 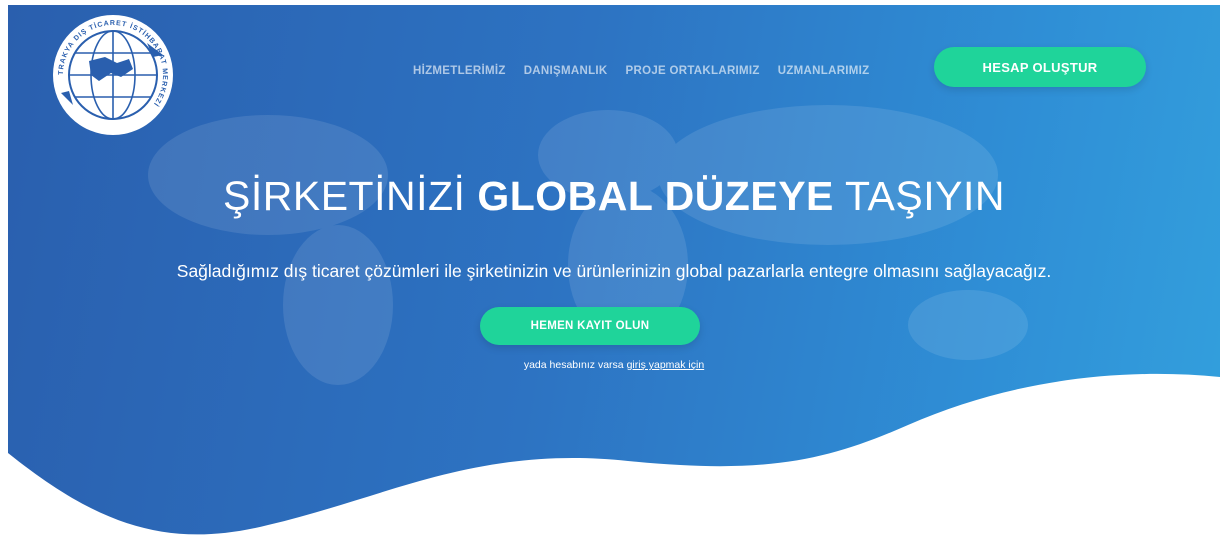 I want to click on nav-item-uzmanlarimiz: UZMANLARIMIZ, so click(x=824, y=71).